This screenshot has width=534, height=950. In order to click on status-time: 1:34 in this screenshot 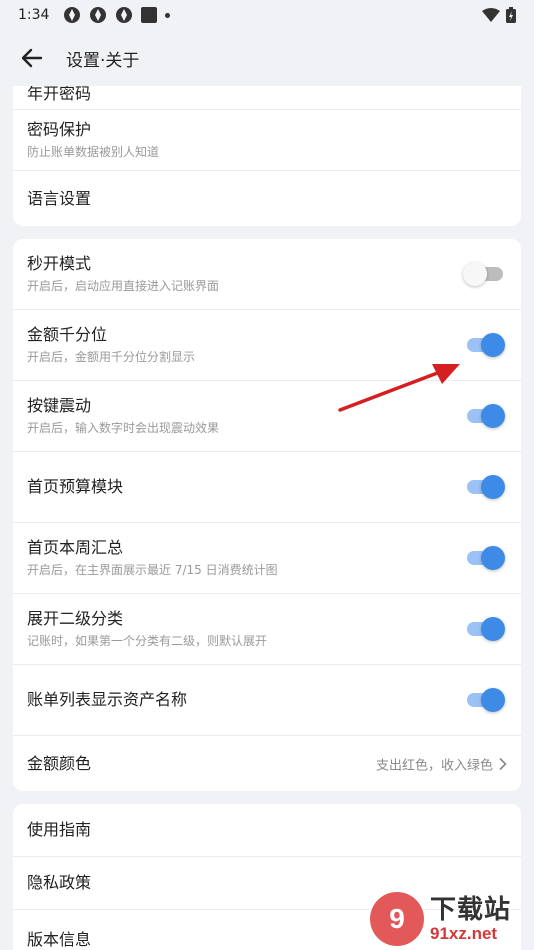, I will do `click(34, 15)`.